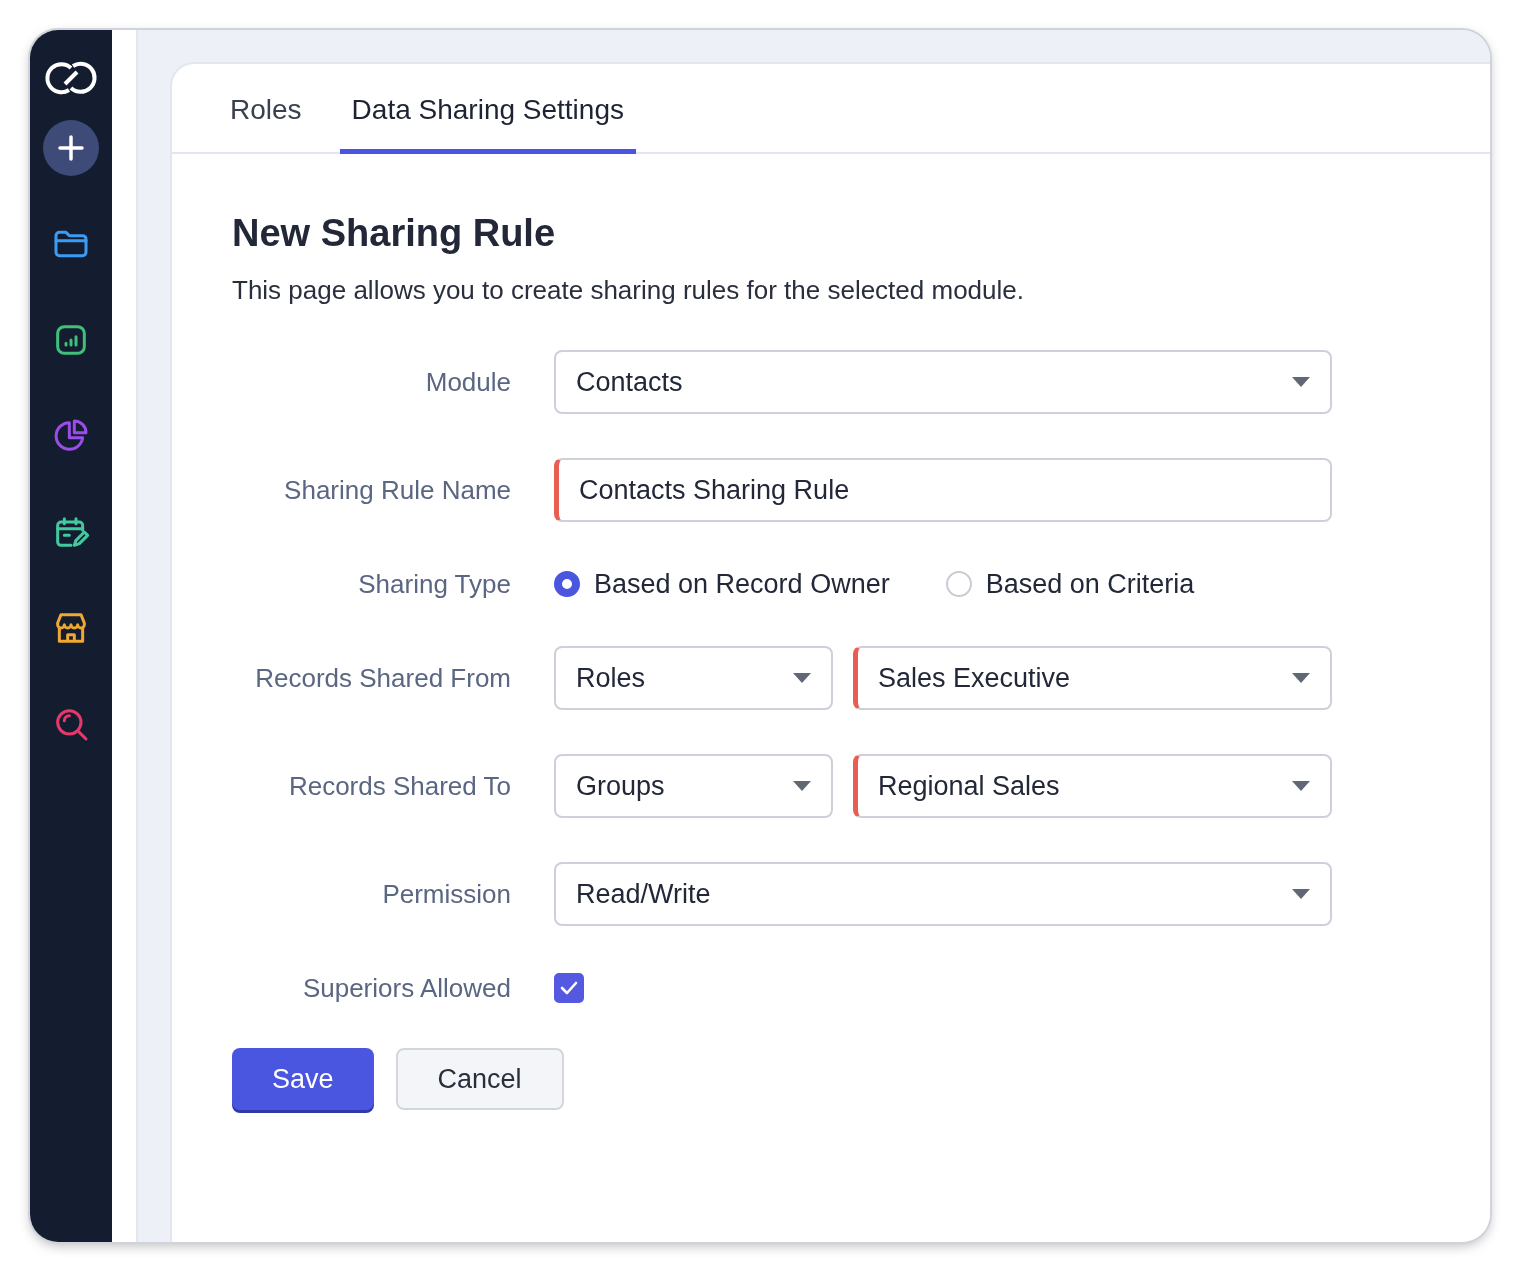 The width and height of the screenshot is (1520, 1272). What do you see at coordinates (303, 1079) in the screenshot?
I see `save-button: Save` at bounding box center [303, 1079].